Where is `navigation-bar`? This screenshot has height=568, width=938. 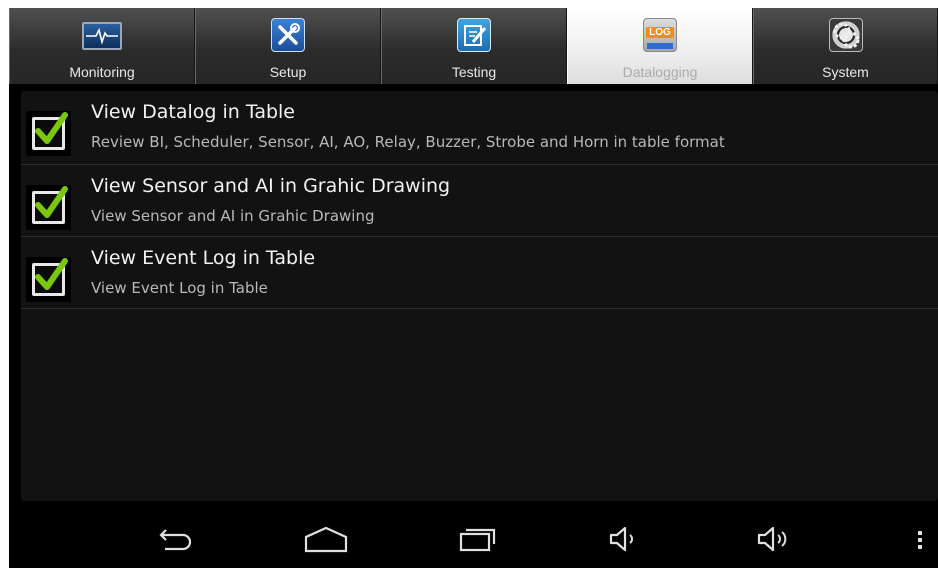
navigation-bar is located at coordinates (473, 539).